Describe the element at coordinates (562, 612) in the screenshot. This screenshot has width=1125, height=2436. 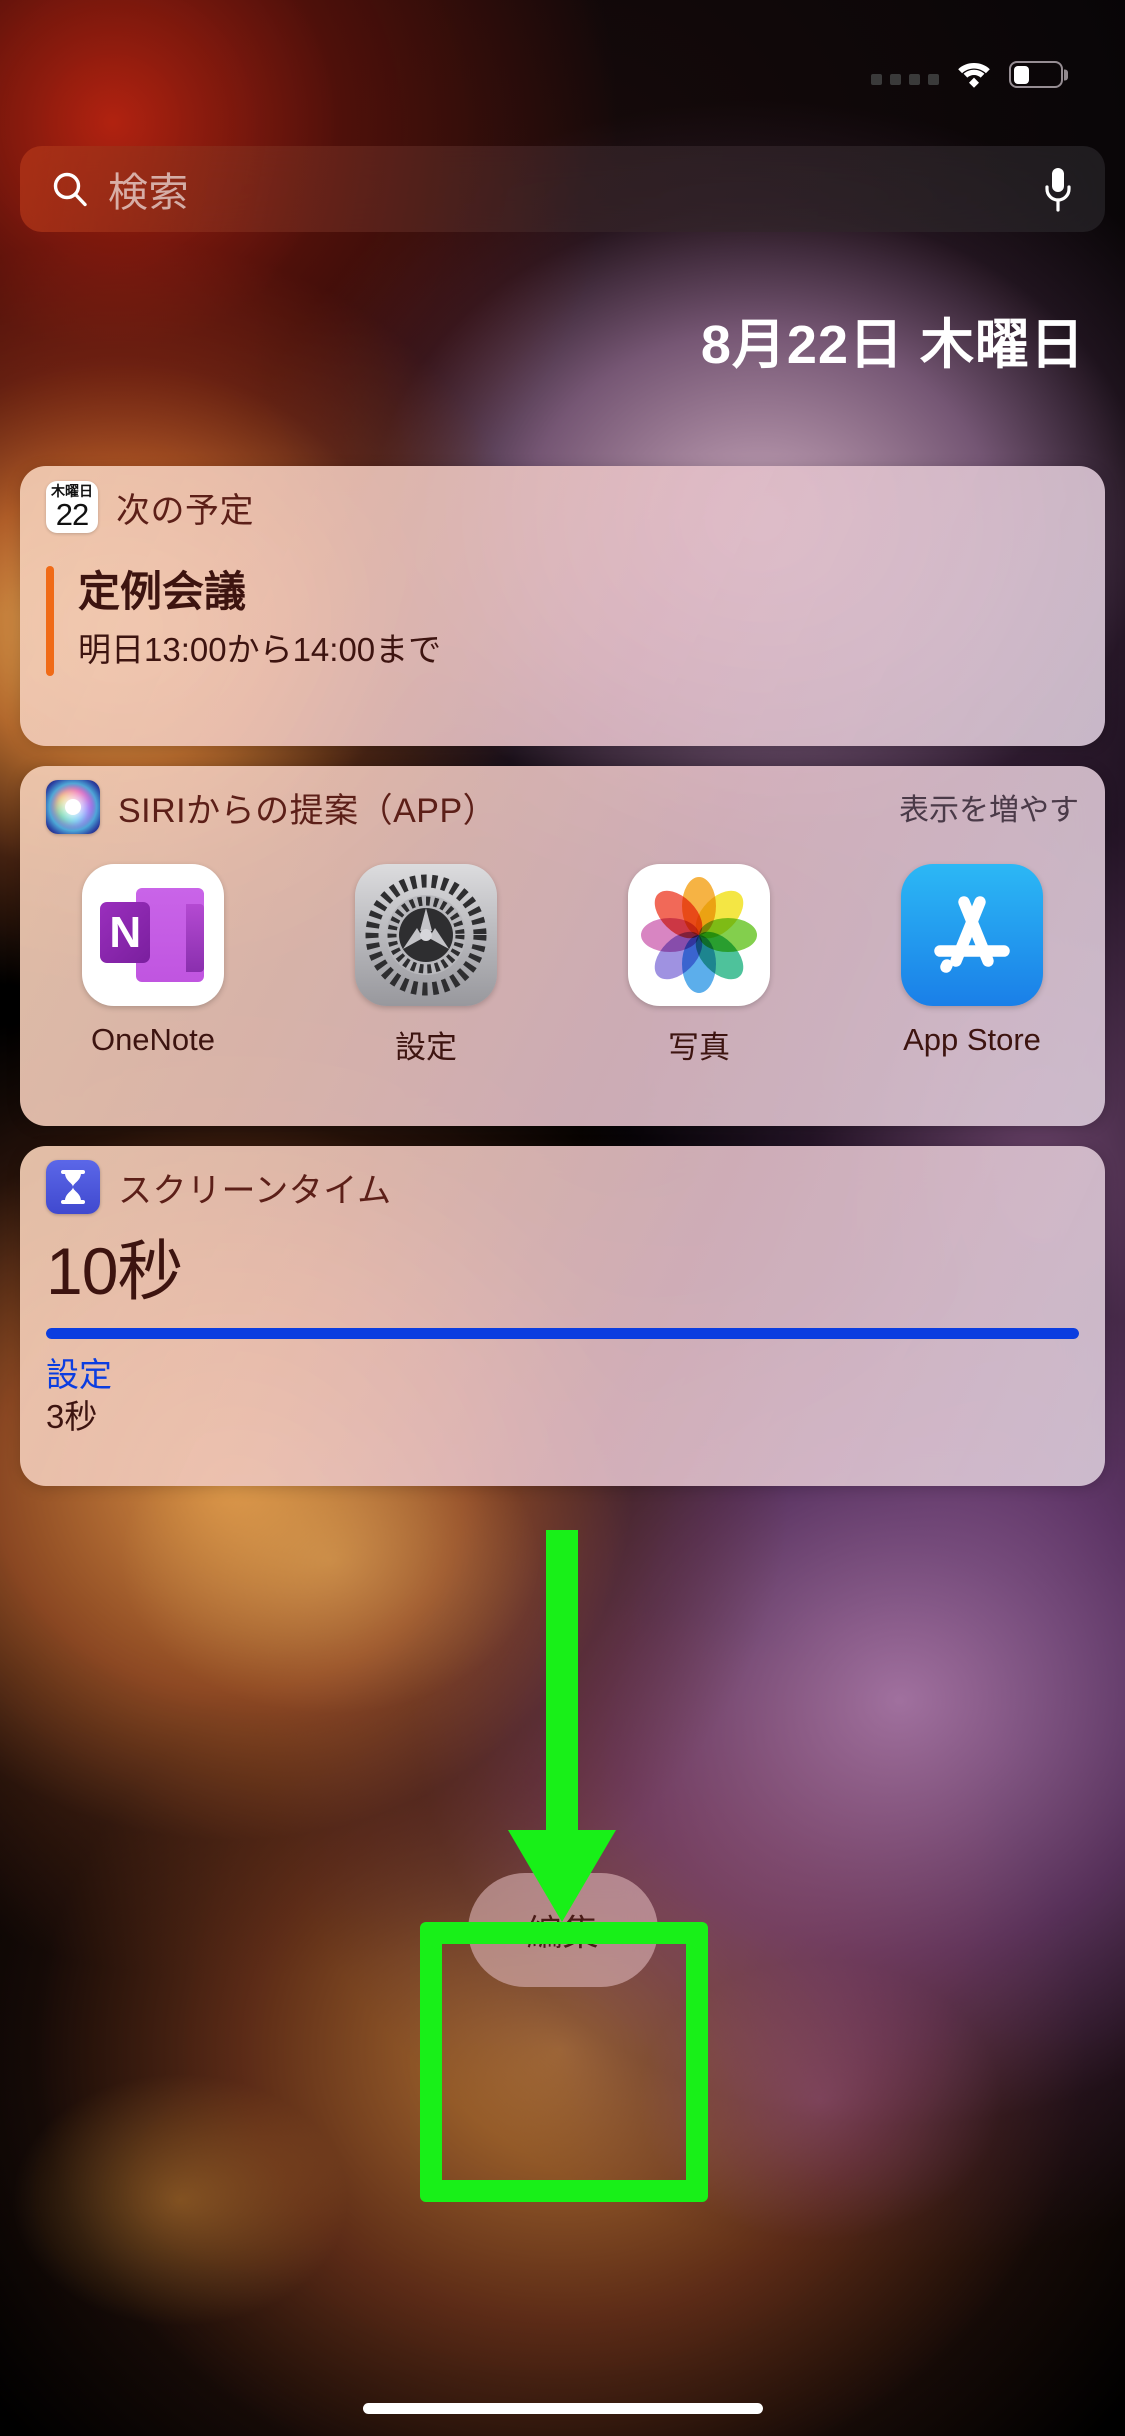
I see `calendar-event-row: 定例会議 明日13:00から14:00まで` at that location.